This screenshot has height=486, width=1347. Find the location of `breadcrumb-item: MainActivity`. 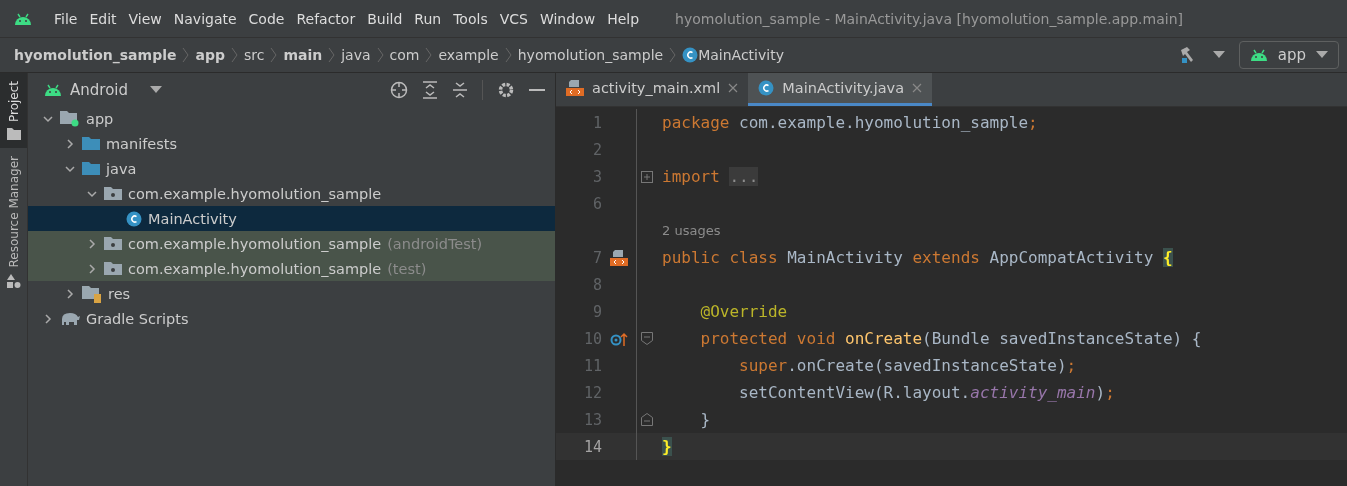

breadcrumb-item: MainActivity is located at coordinates (741, 55).